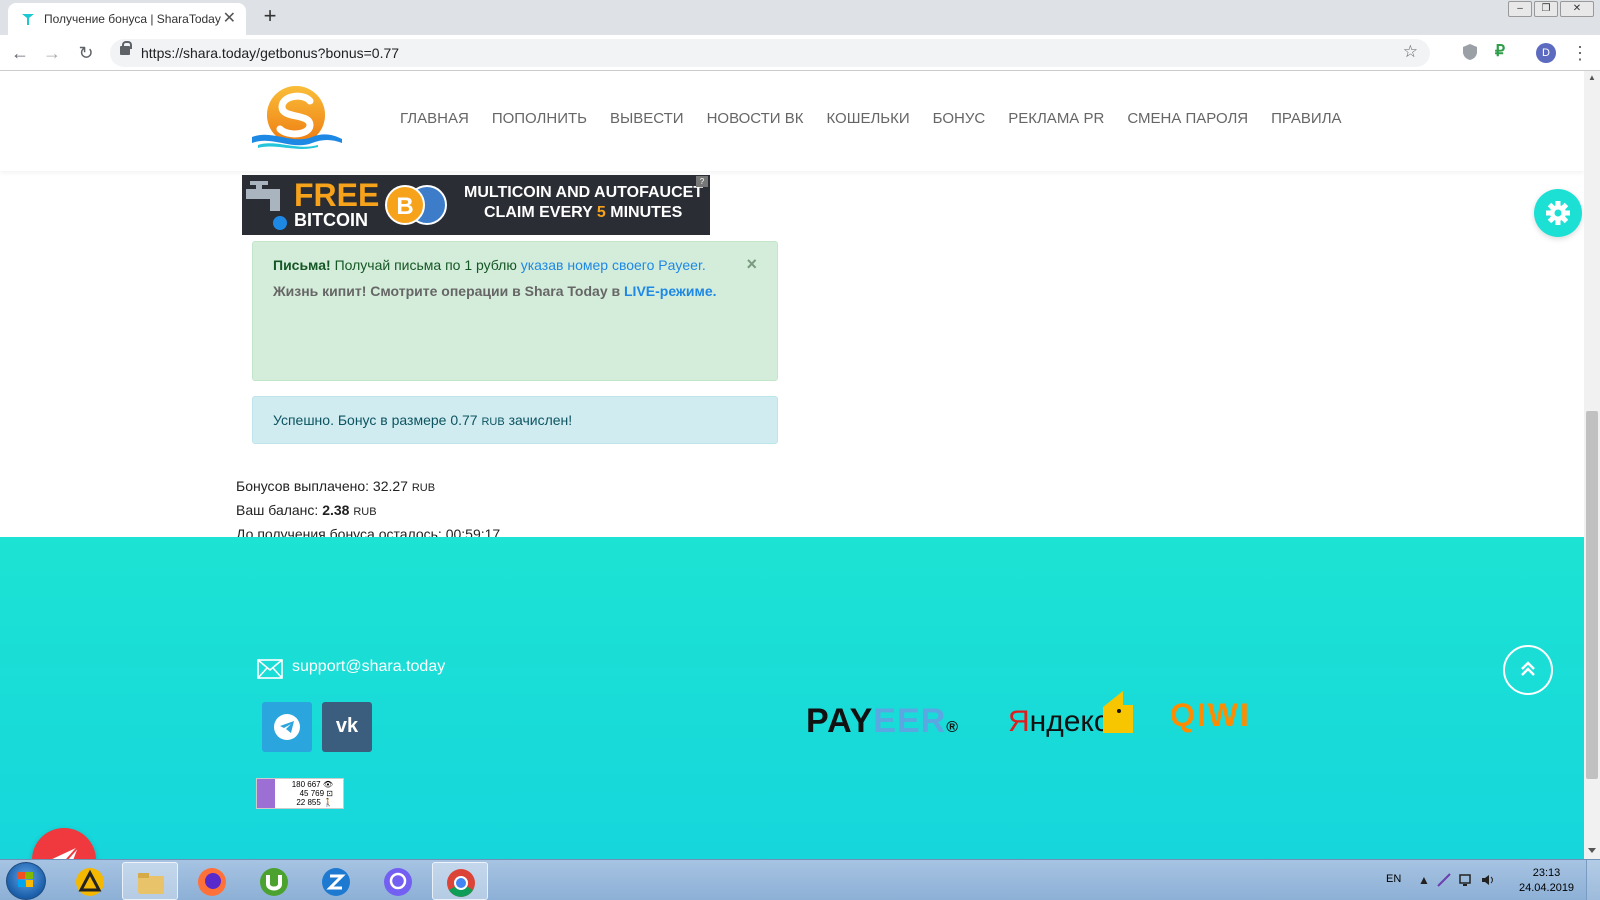 Image resolution: width=1600 pixels, height=900 pixels. I want to click on scrollbar-thumb, so click(1592, 595).